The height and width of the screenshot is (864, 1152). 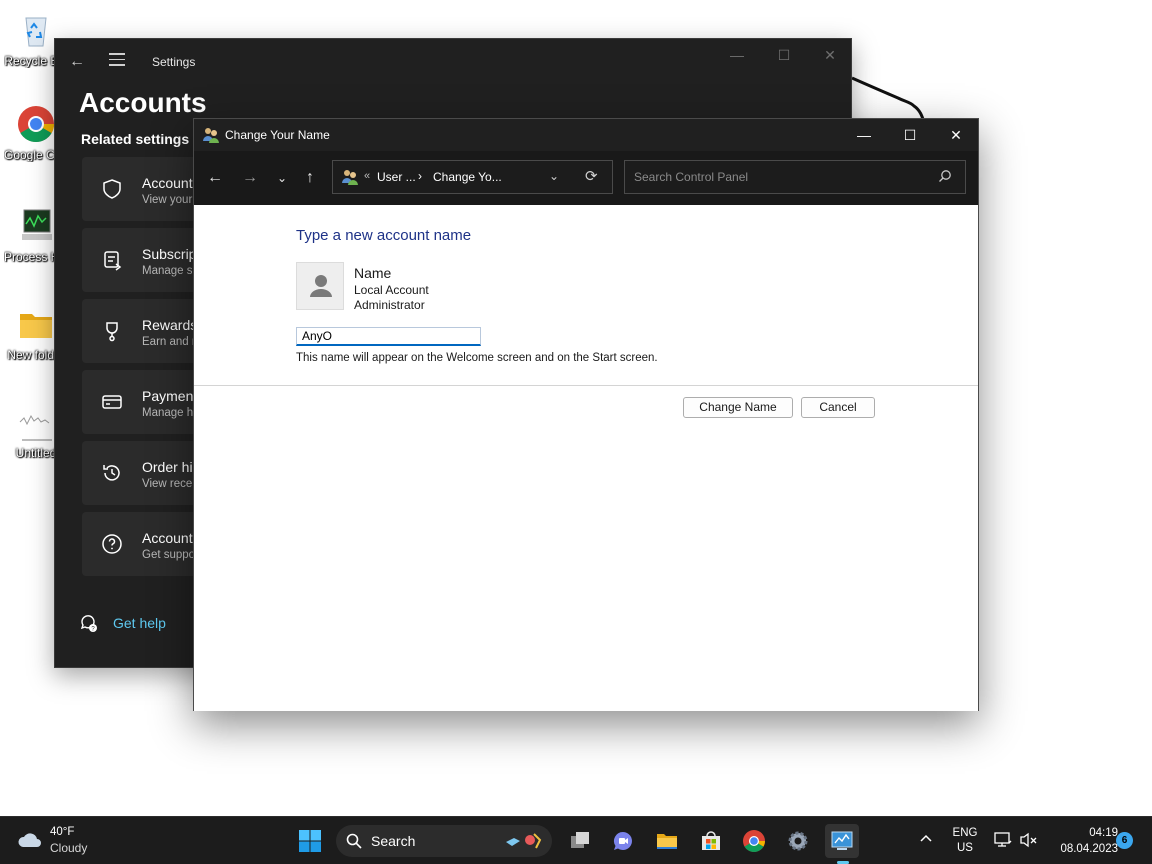 I want to click on show-hidden-icons-chevron-icon, so click(x=926, y=839).